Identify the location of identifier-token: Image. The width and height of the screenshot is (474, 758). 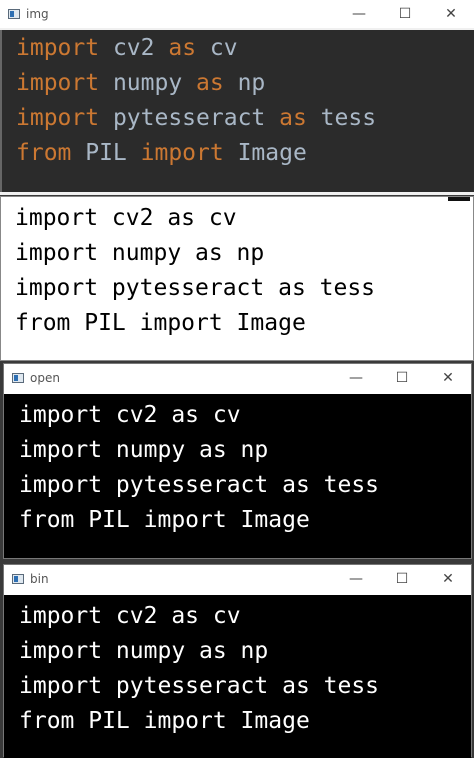
(265, 153).